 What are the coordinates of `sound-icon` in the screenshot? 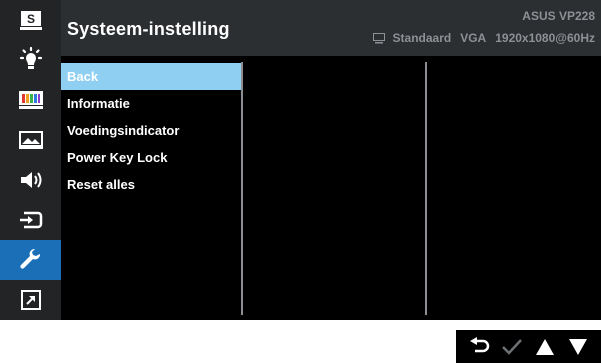 It's located at (30, 180).